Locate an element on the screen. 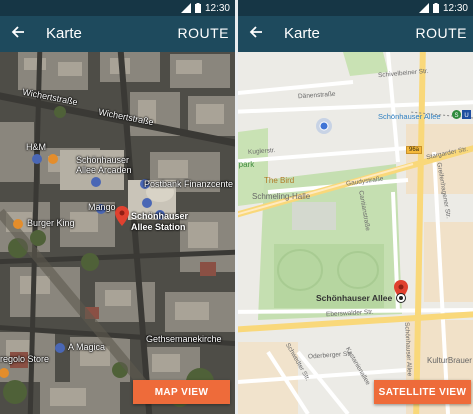 This screenshot has width=473, height=414. svg-text: S is located at coordinates (456, 116).